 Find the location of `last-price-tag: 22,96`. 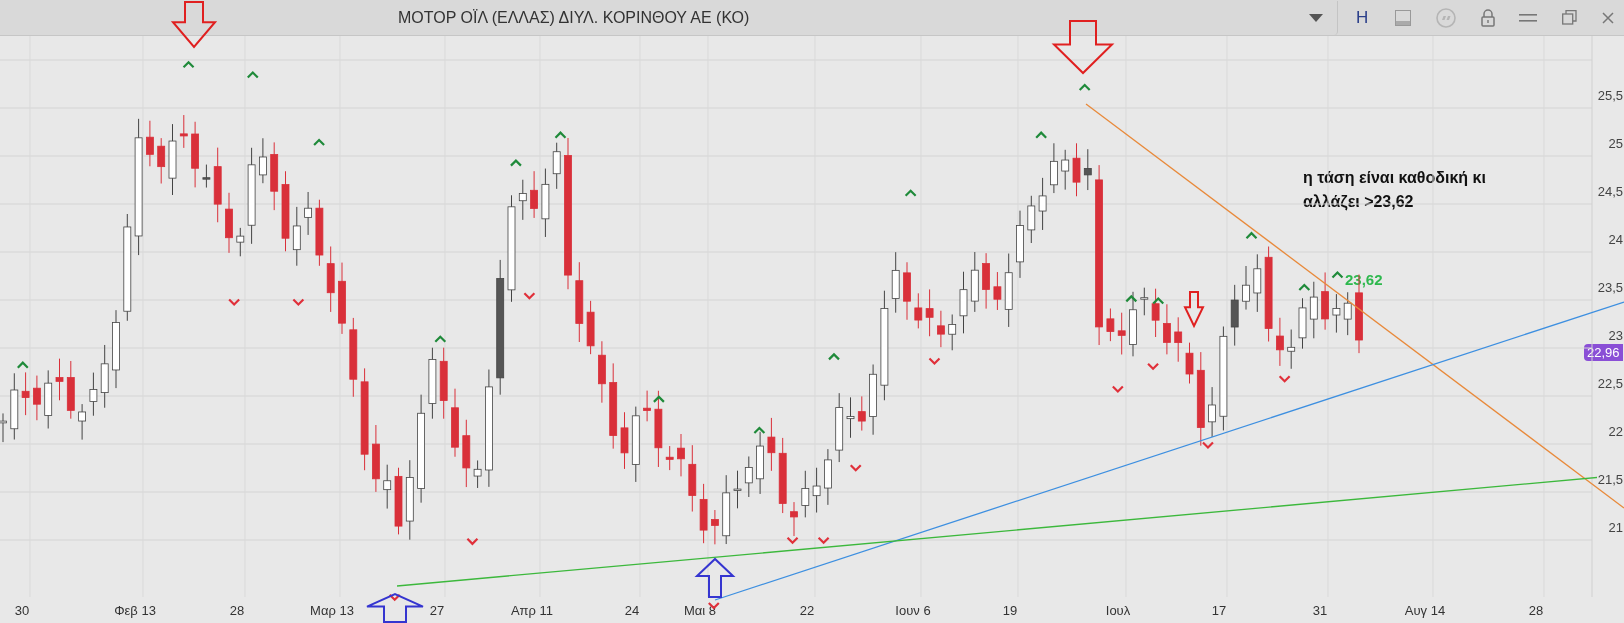

last-price-tag: 22,96 is located at coordinates (1603, 352).